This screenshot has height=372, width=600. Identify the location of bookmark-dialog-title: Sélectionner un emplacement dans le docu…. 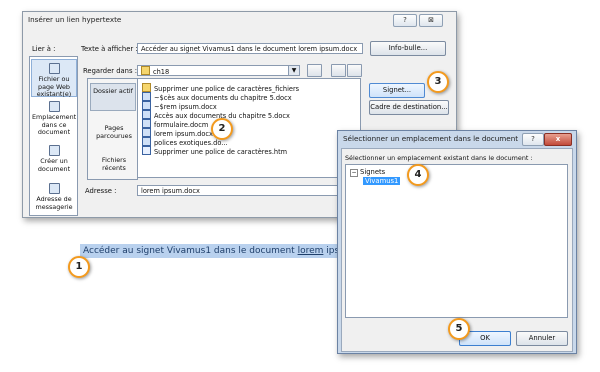
(431, 138).